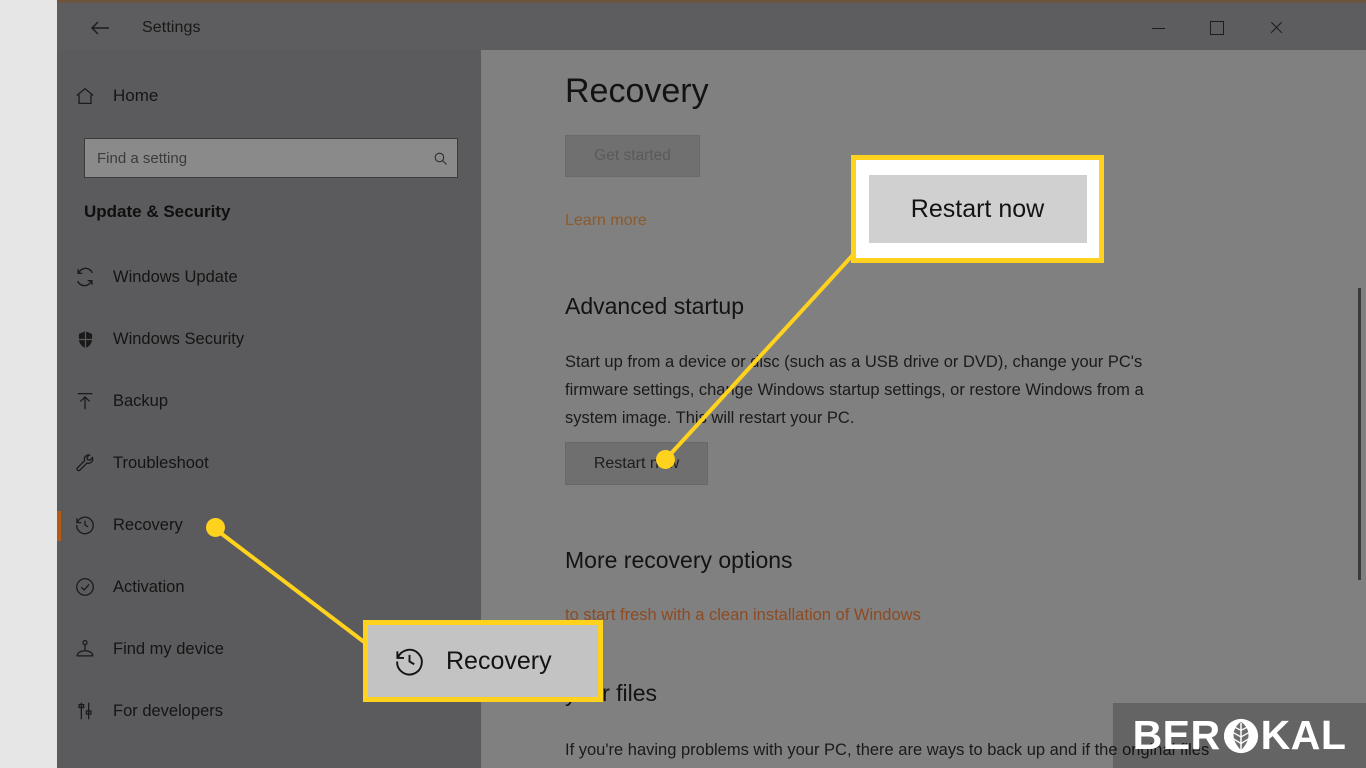  What do you see at coordinates (269, 277) in the screenshot?
I see `sidebar-item-windows-update: Windows Update` at bounding box center [269, 277].